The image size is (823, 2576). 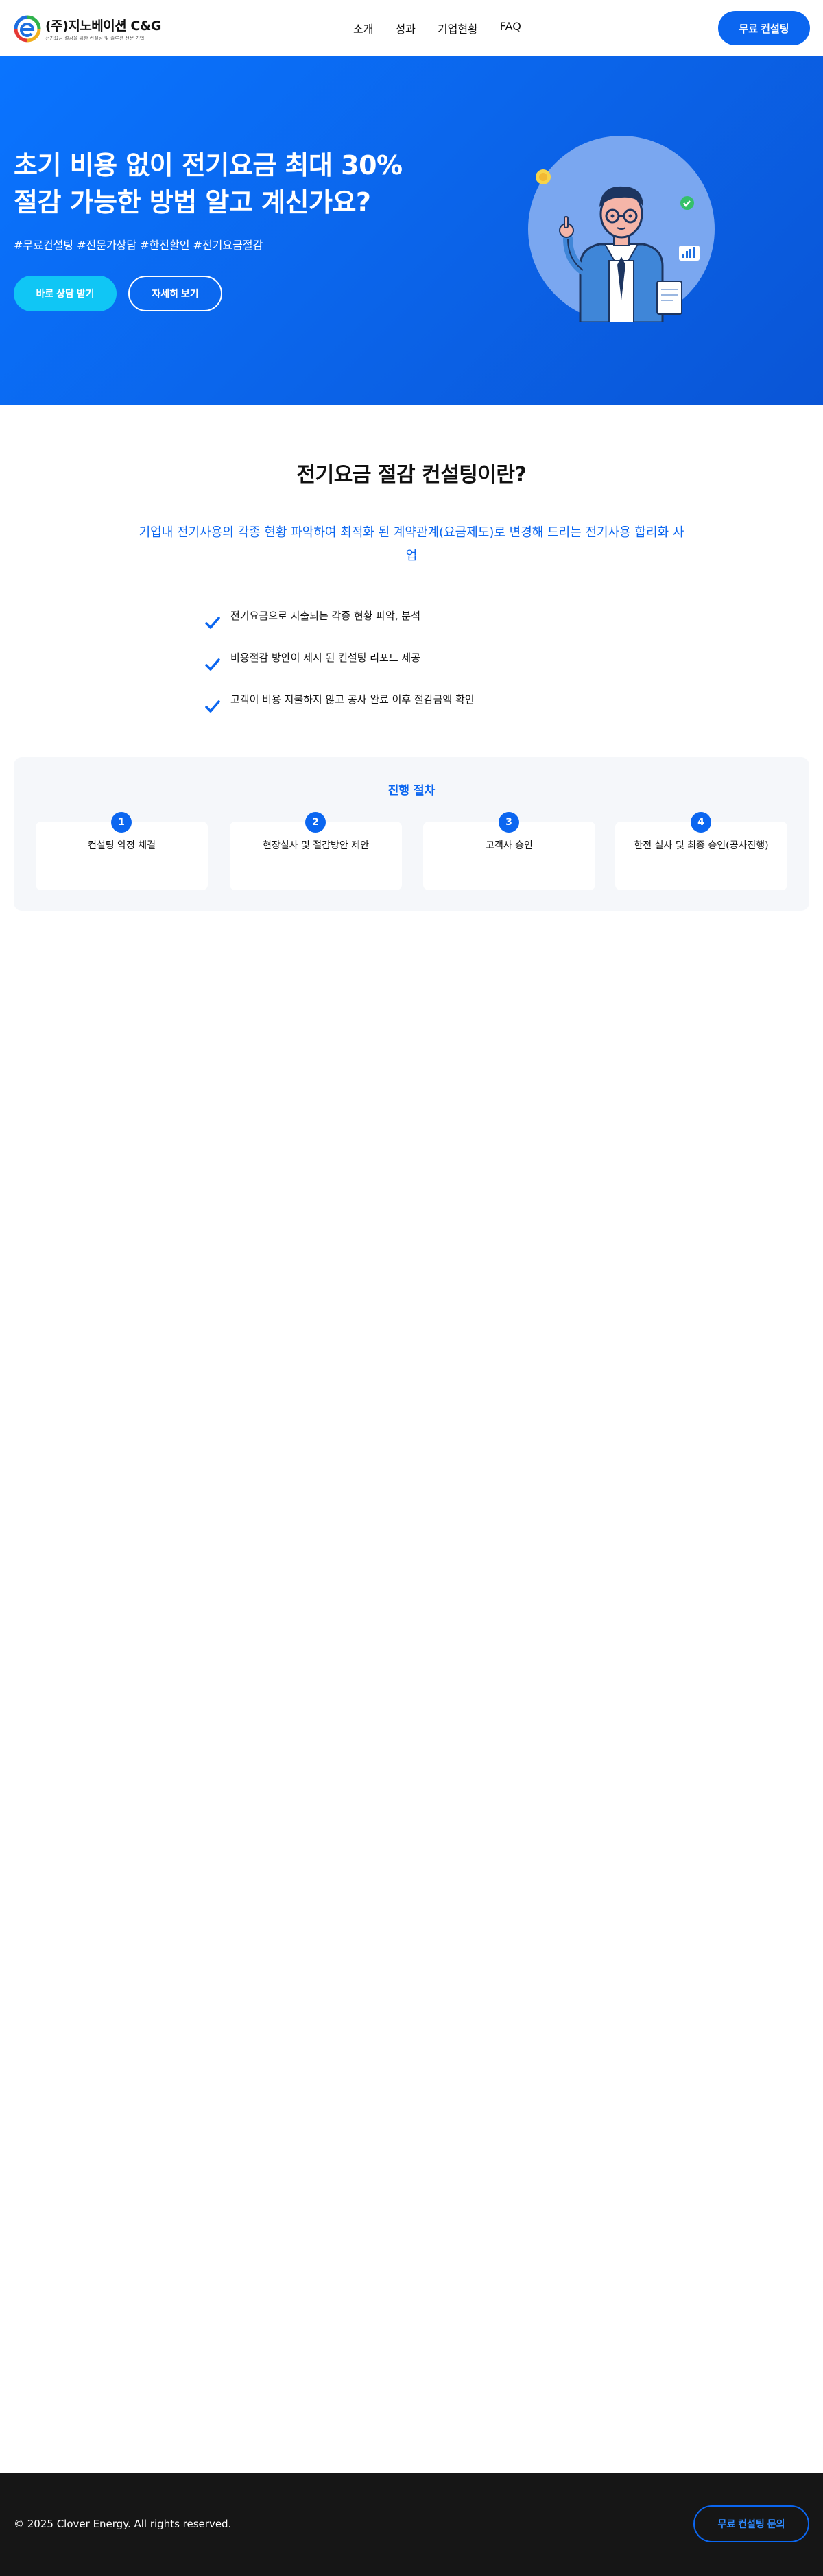 What do you see at coordinates (175, 293) in the screenshot?
I see `learn-more-button: 자세히 보기` at bounding box center [175, 293].